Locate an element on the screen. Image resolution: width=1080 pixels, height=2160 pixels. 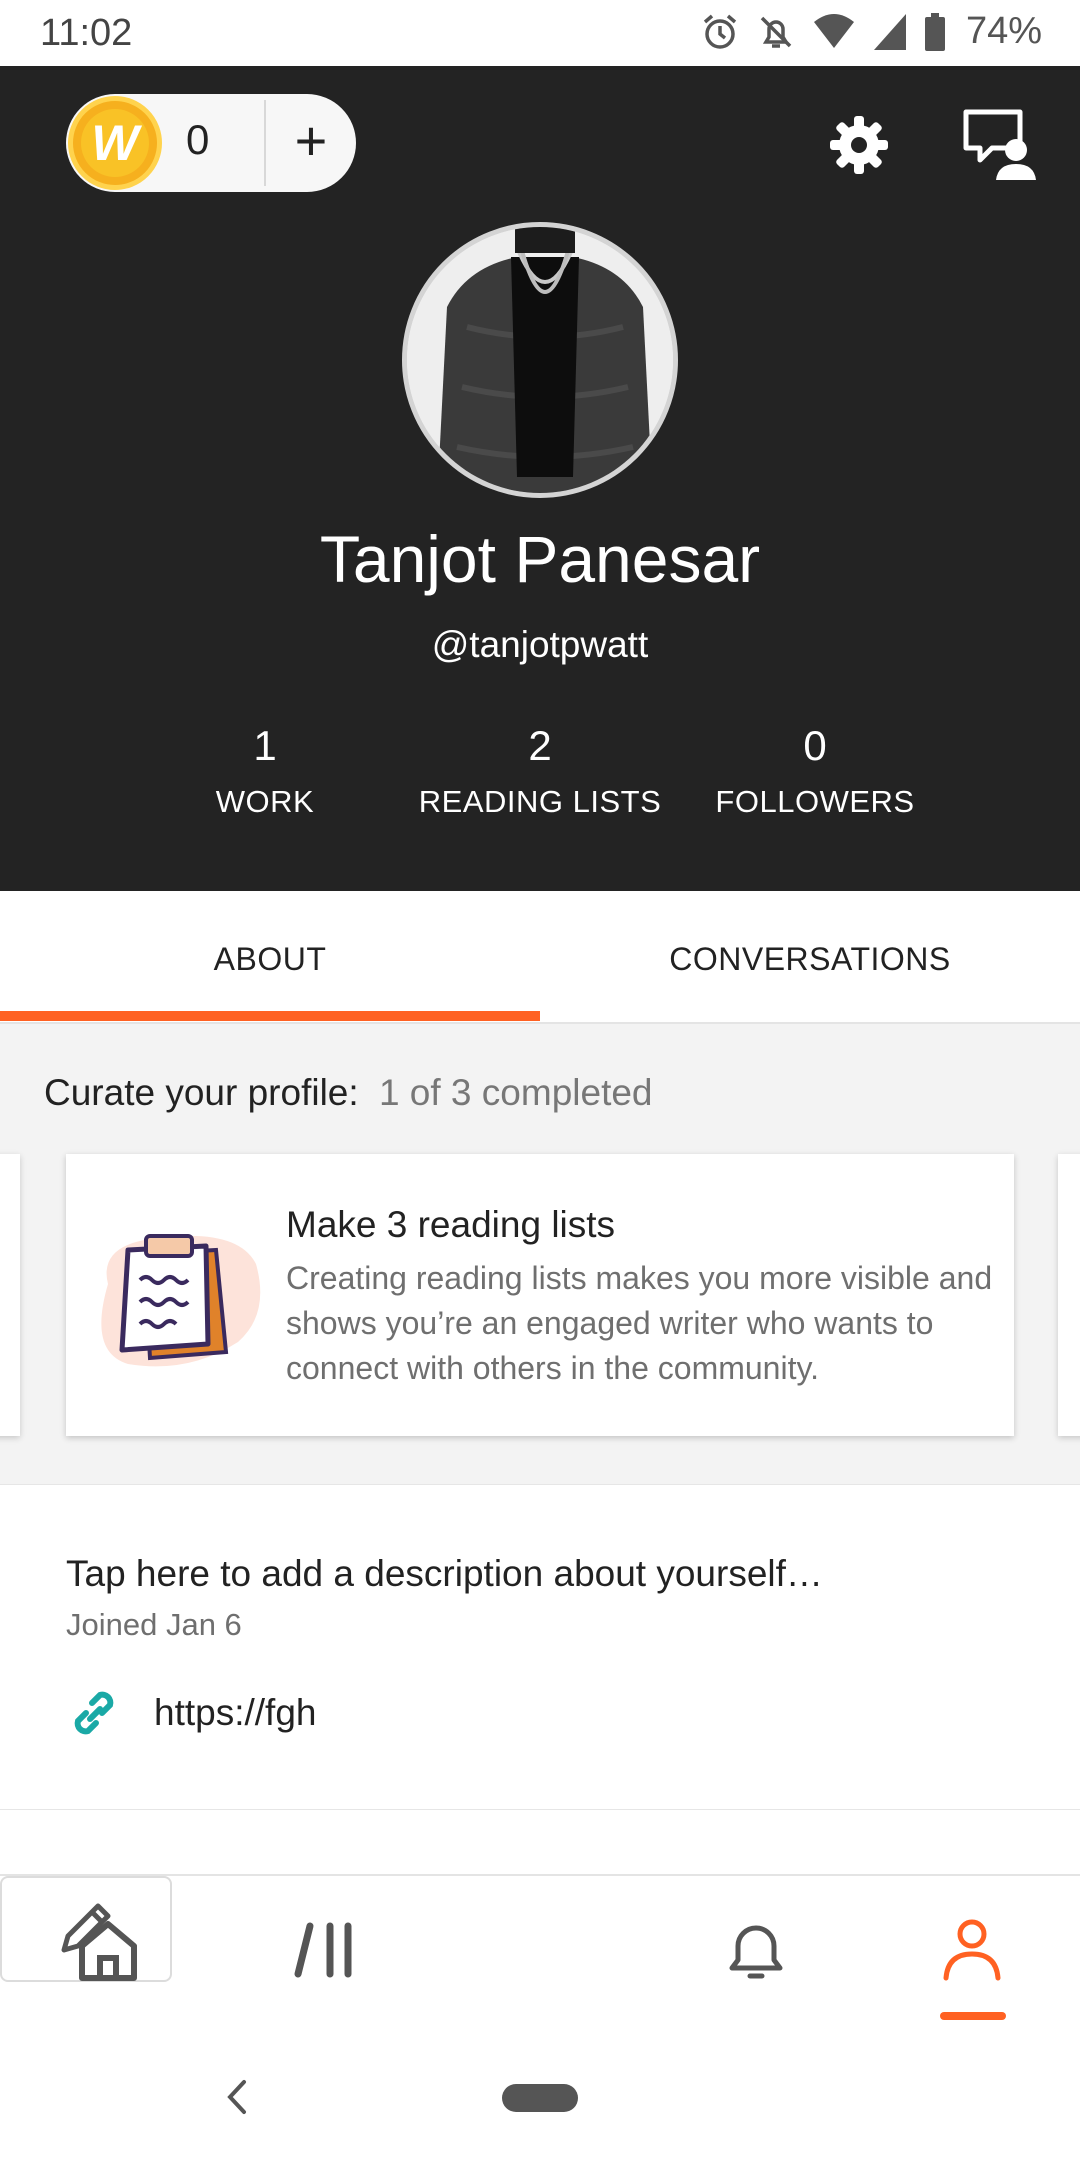
system-navigation-bar is located at coordinates (540, 2090).